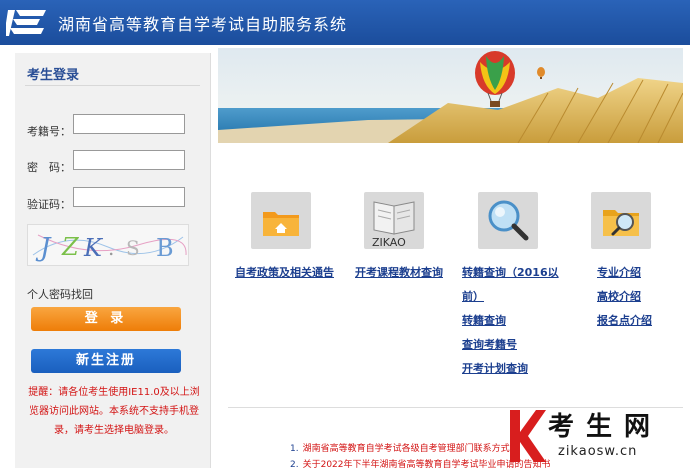 The height and width of the screenshot is (470, 690). What do you see at coordinates (53, 75) in the screenshot?
I see `login-title: 考生登录` at bounding box center [53, 75].